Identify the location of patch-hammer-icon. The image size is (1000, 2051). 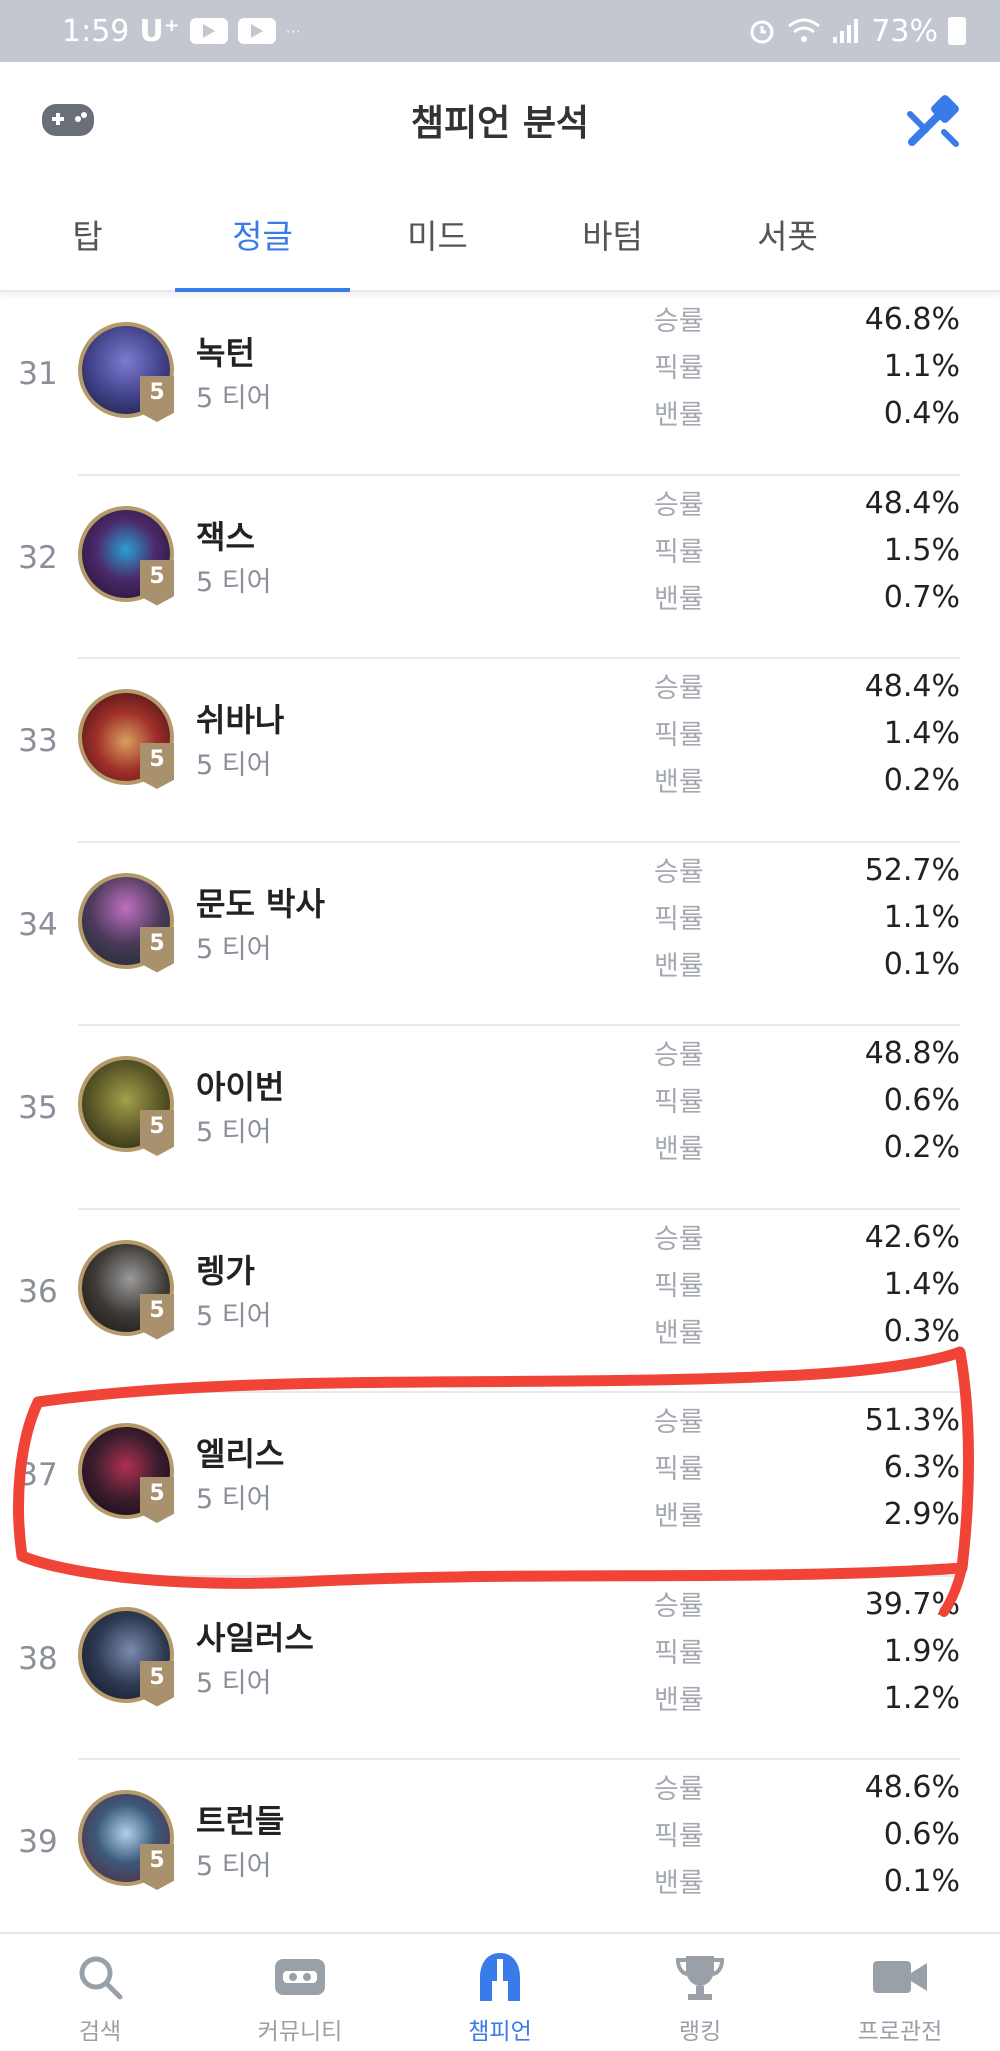
(934, 124).